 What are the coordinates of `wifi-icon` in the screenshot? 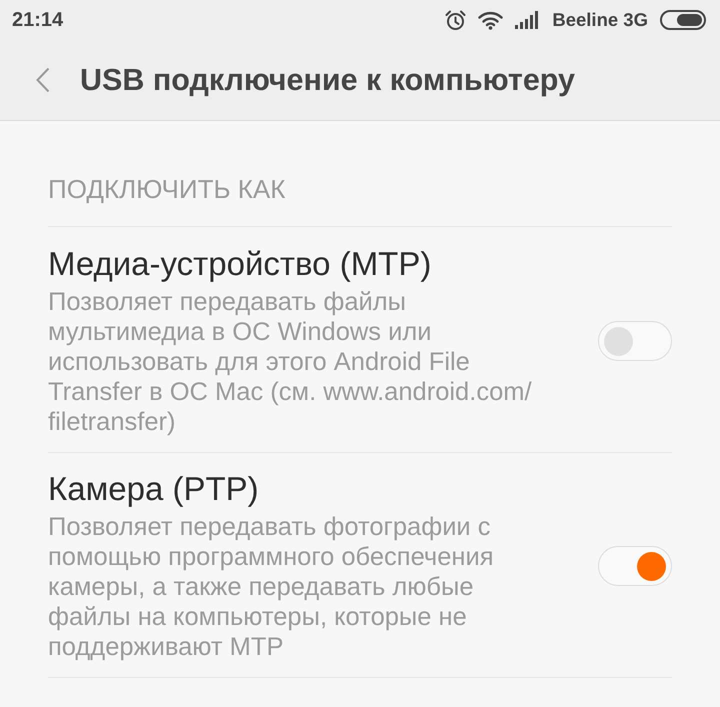 It's located at (491, 20).